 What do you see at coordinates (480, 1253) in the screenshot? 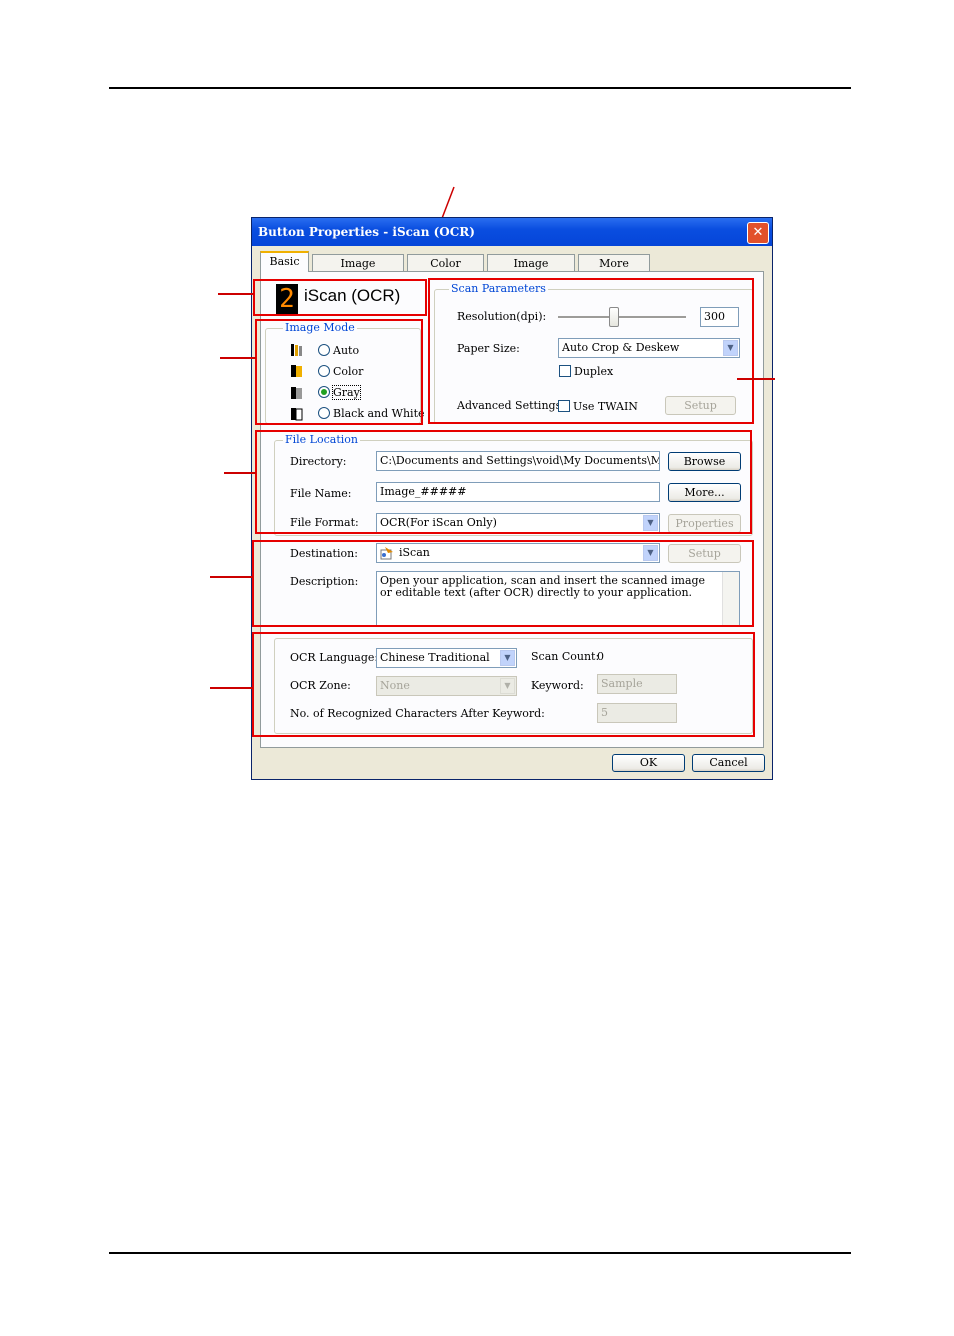
I see `footer-rule` at bounding box center [480, 1253].